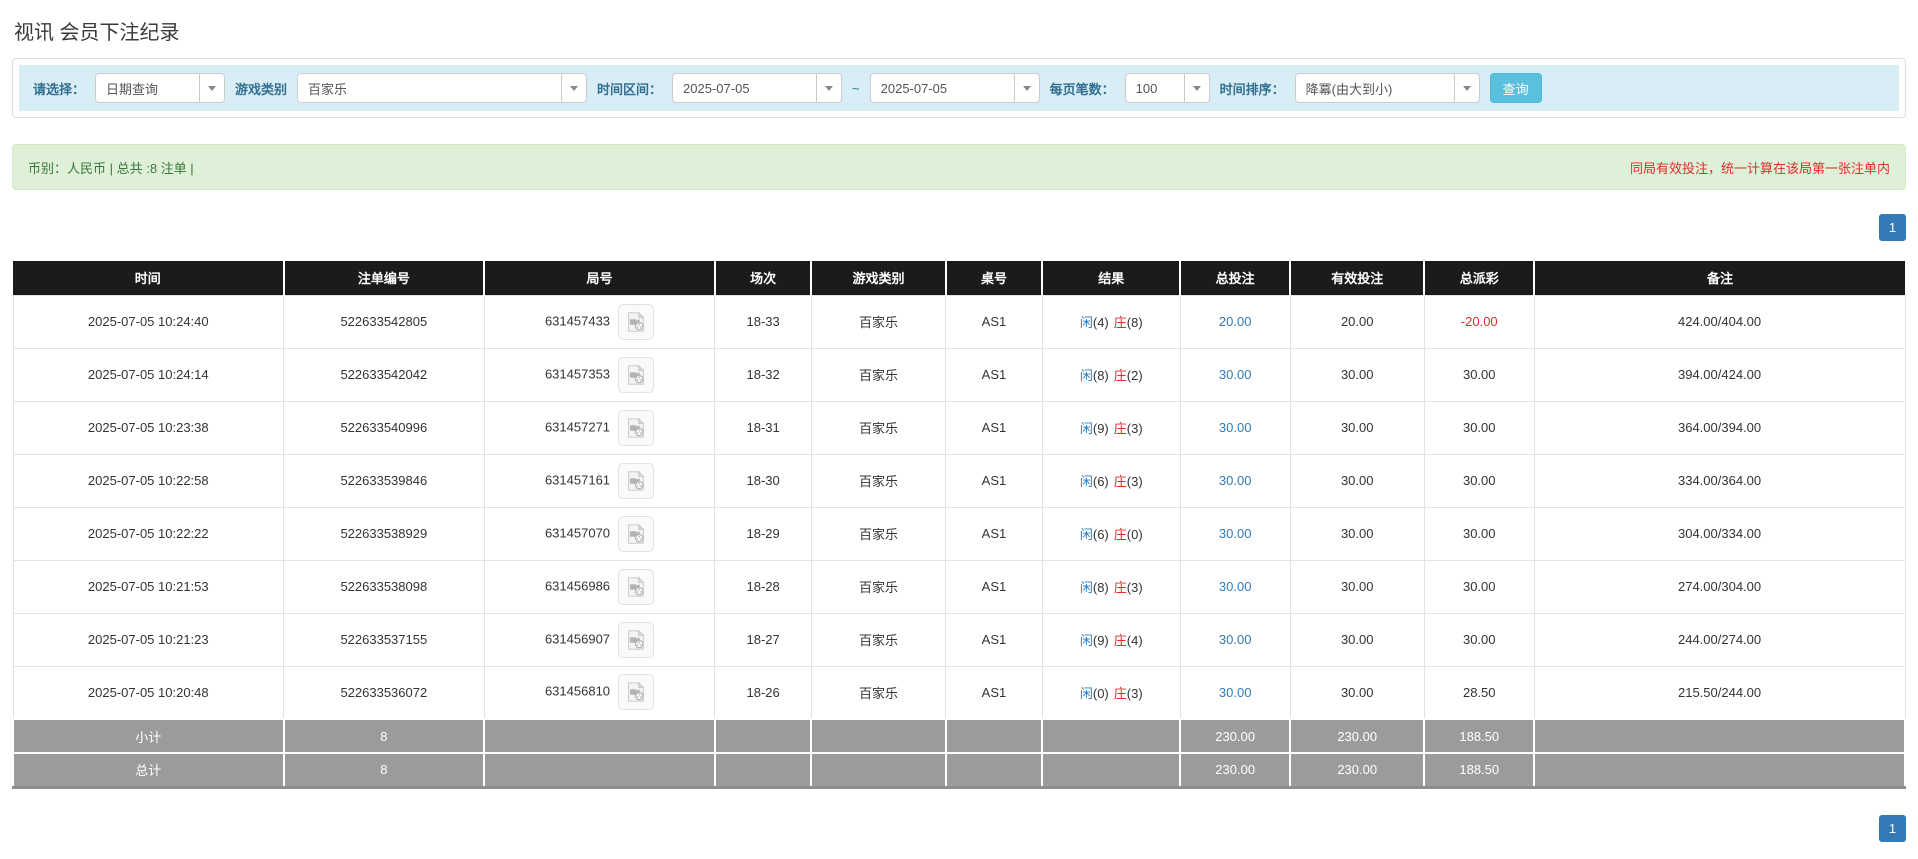 Image resolution: width=1918 pixels, height=859 pixels. I want to click on sort-caret, so click(1466, 88).